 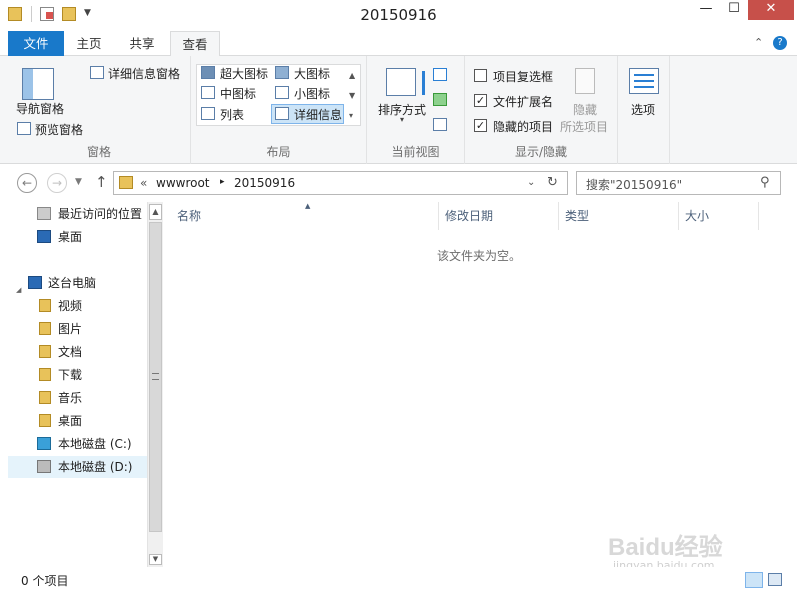 I want to click on layout-medium-icons: 中图标, so click(x=238, y=93).